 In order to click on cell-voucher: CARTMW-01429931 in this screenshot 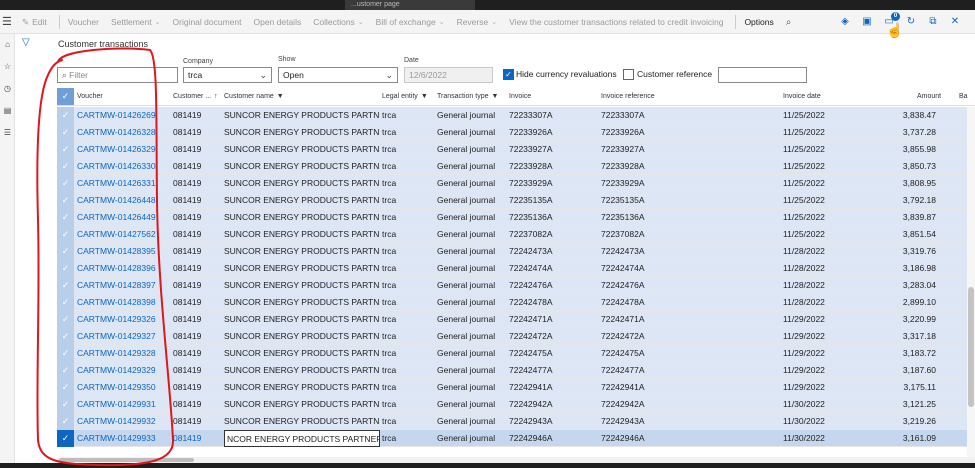, I will do `click(124, 404)`.